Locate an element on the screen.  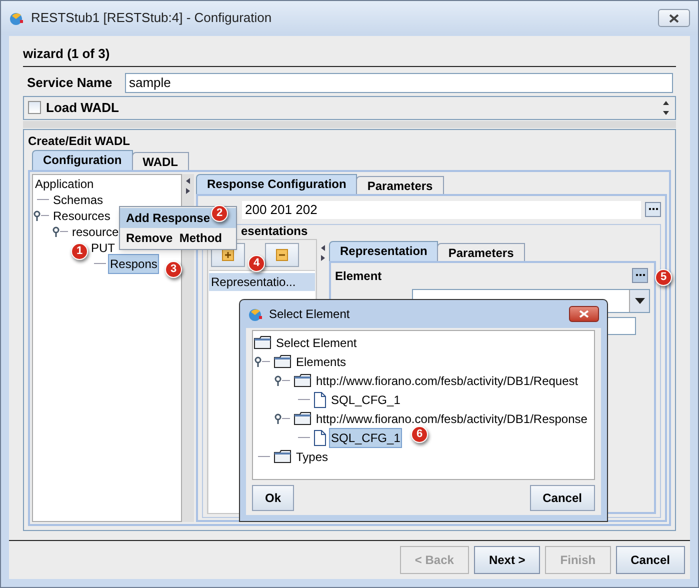
minus-icon is located at coordinates (282, 254).